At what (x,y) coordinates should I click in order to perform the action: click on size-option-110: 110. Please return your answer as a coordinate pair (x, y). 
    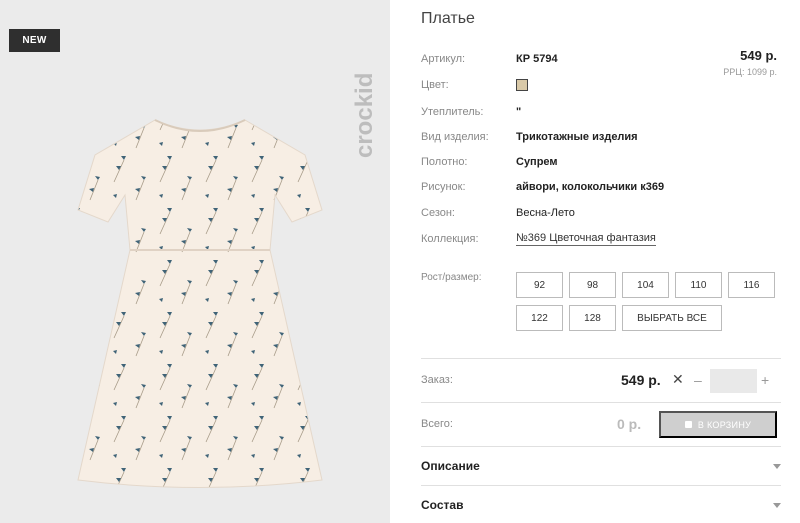
    Looking at the image, I should click on (698, 285).